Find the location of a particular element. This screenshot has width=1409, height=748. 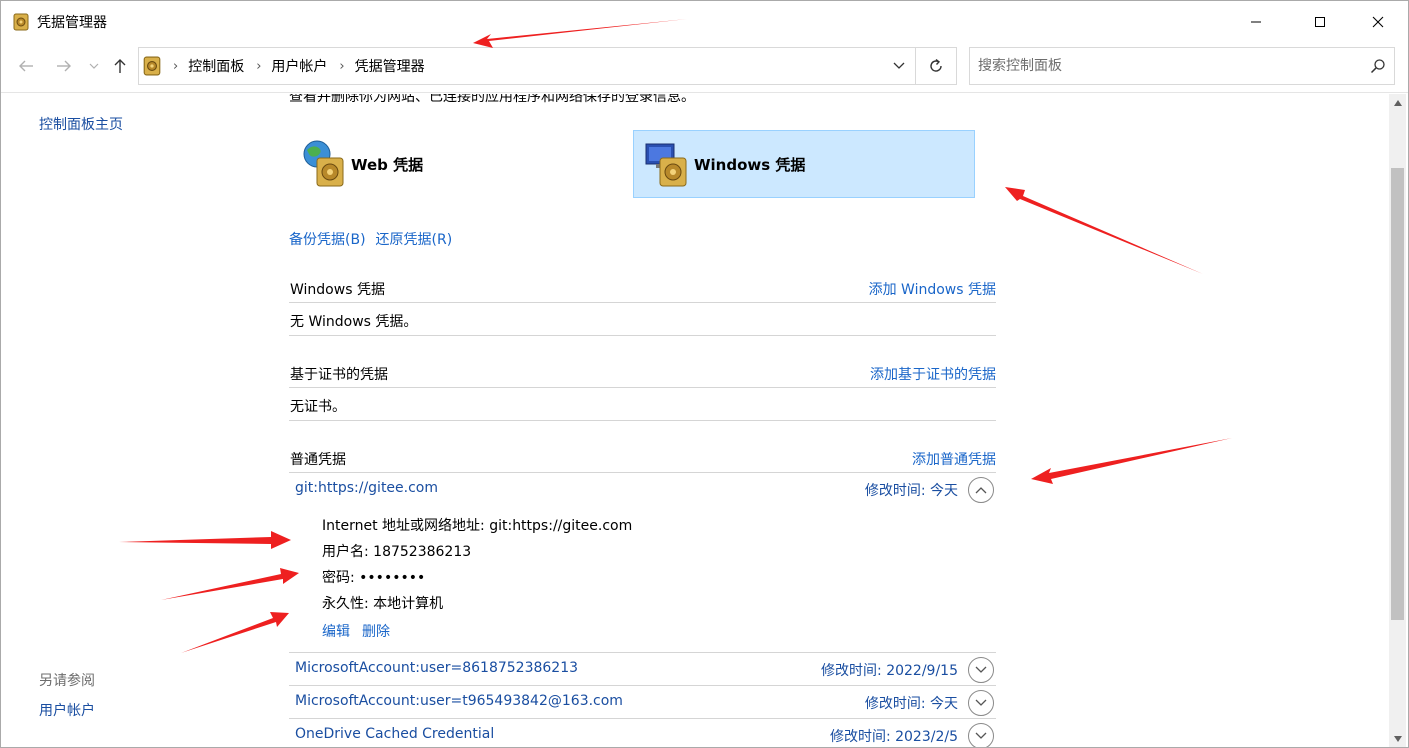

arrow-right-icon is located at coordinates (64, 66).